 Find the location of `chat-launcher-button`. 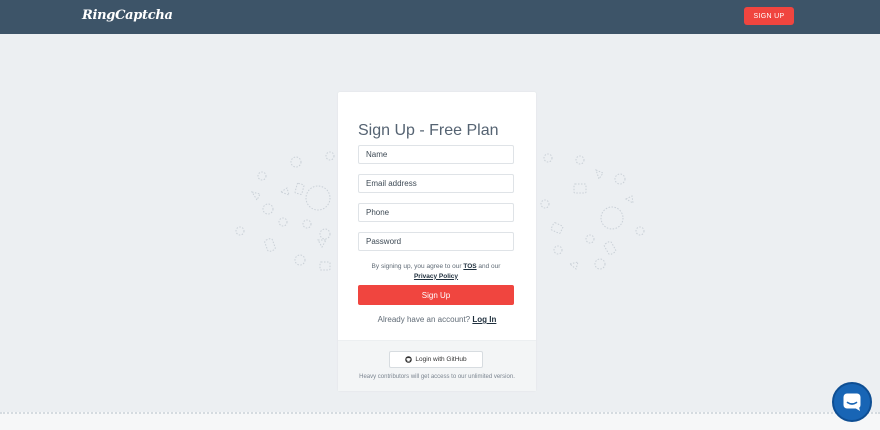

chat-launcher-button is located at coordinates (852, 402).